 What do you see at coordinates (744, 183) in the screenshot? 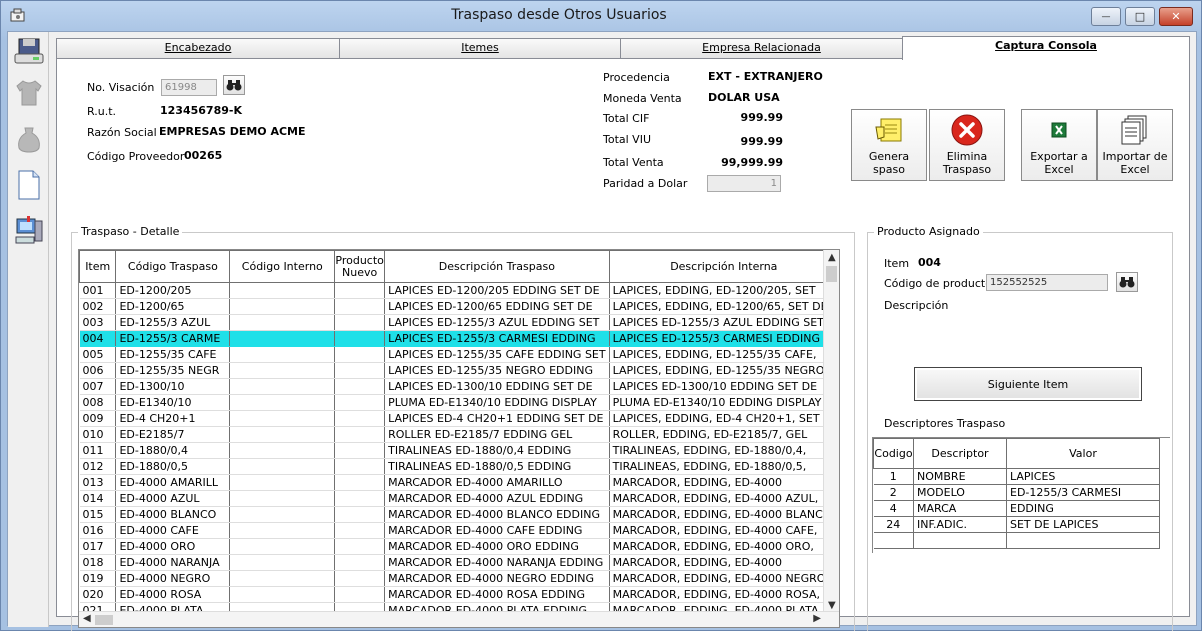
I see `paridad-input: 1` at bounding box center [744, 183].